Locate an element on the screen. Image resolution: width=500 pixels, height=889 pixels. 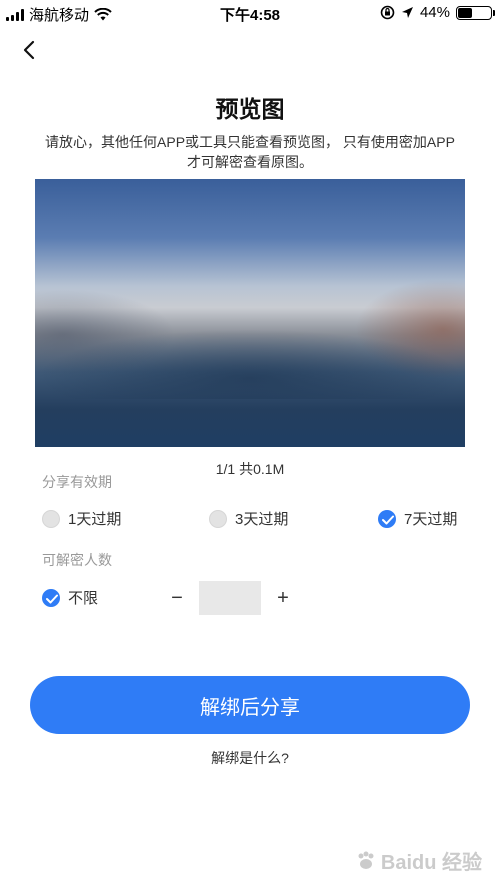
count-stepper: − + is located at coordinates (230, 598).